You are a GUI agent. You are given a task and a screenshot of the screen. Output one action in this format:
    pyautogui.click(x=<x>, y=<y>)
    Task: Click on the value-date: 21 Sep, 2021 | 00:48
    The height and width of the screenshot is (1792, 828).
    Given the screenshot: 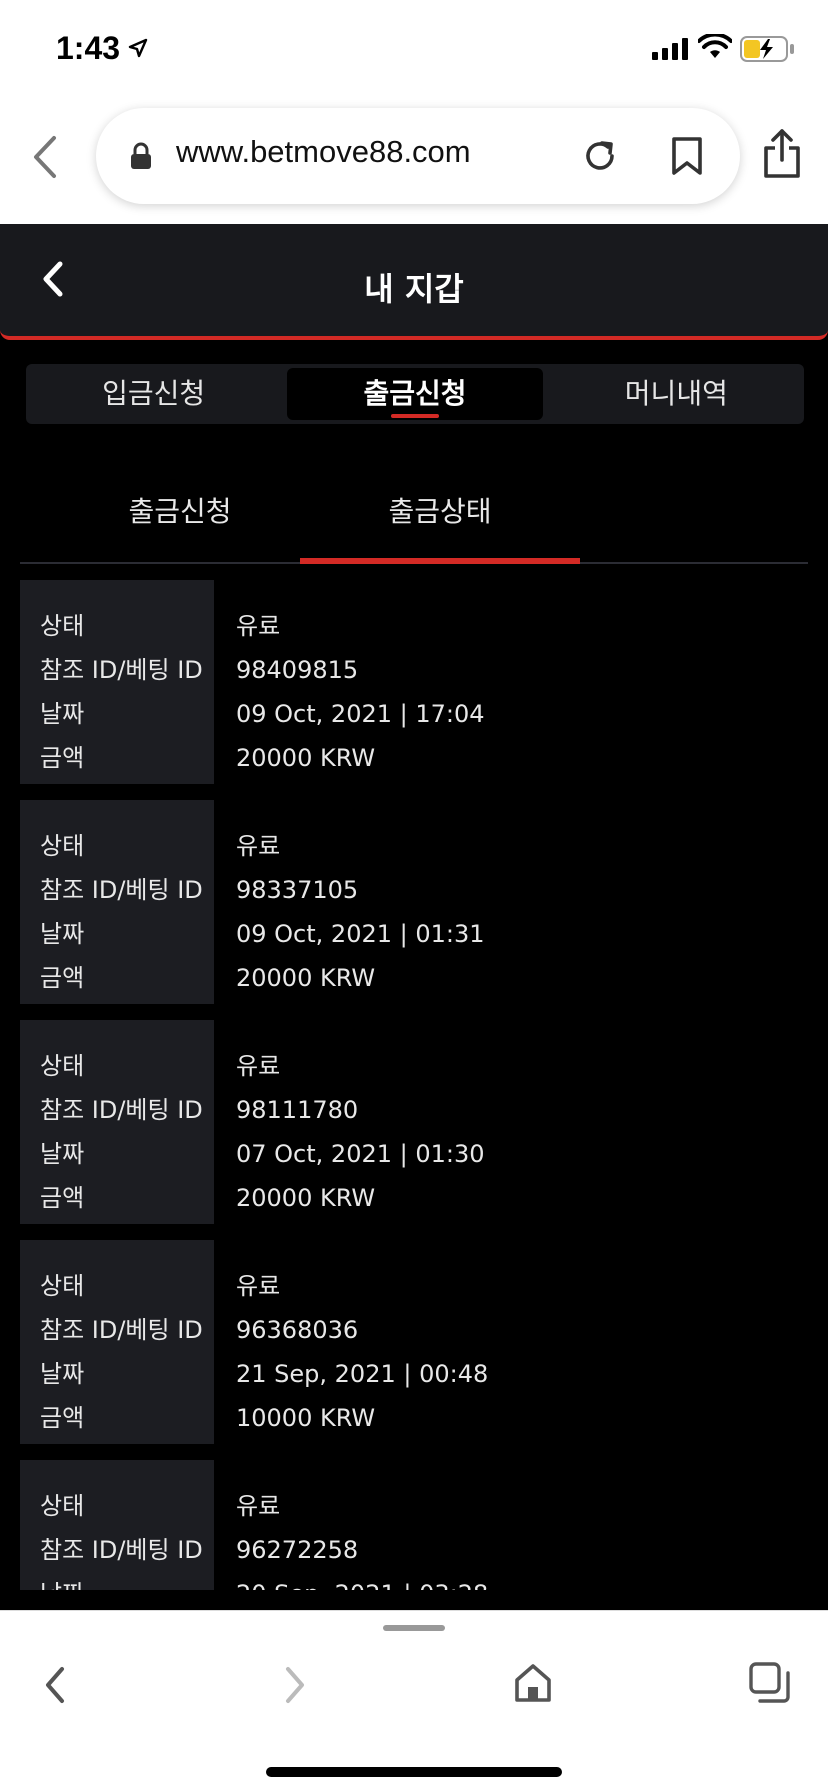 What is the action you would take?
    pyautogui.click(x=362, y=1374)
    